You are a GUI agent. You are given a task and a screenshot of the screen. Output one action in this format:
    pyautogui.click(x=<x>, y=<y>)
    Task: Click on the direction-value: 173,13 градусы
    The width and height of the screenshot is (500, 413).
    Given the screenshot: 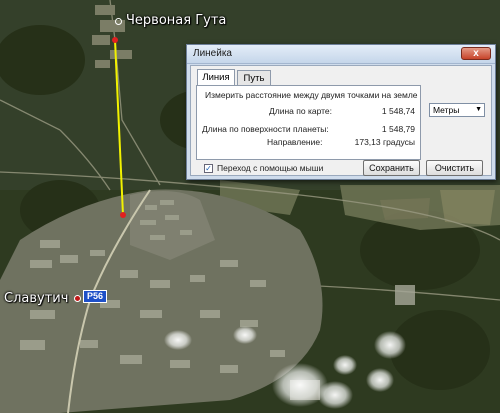 What is the action you would take?
    pyautogui.click(x=384, y=142)
    